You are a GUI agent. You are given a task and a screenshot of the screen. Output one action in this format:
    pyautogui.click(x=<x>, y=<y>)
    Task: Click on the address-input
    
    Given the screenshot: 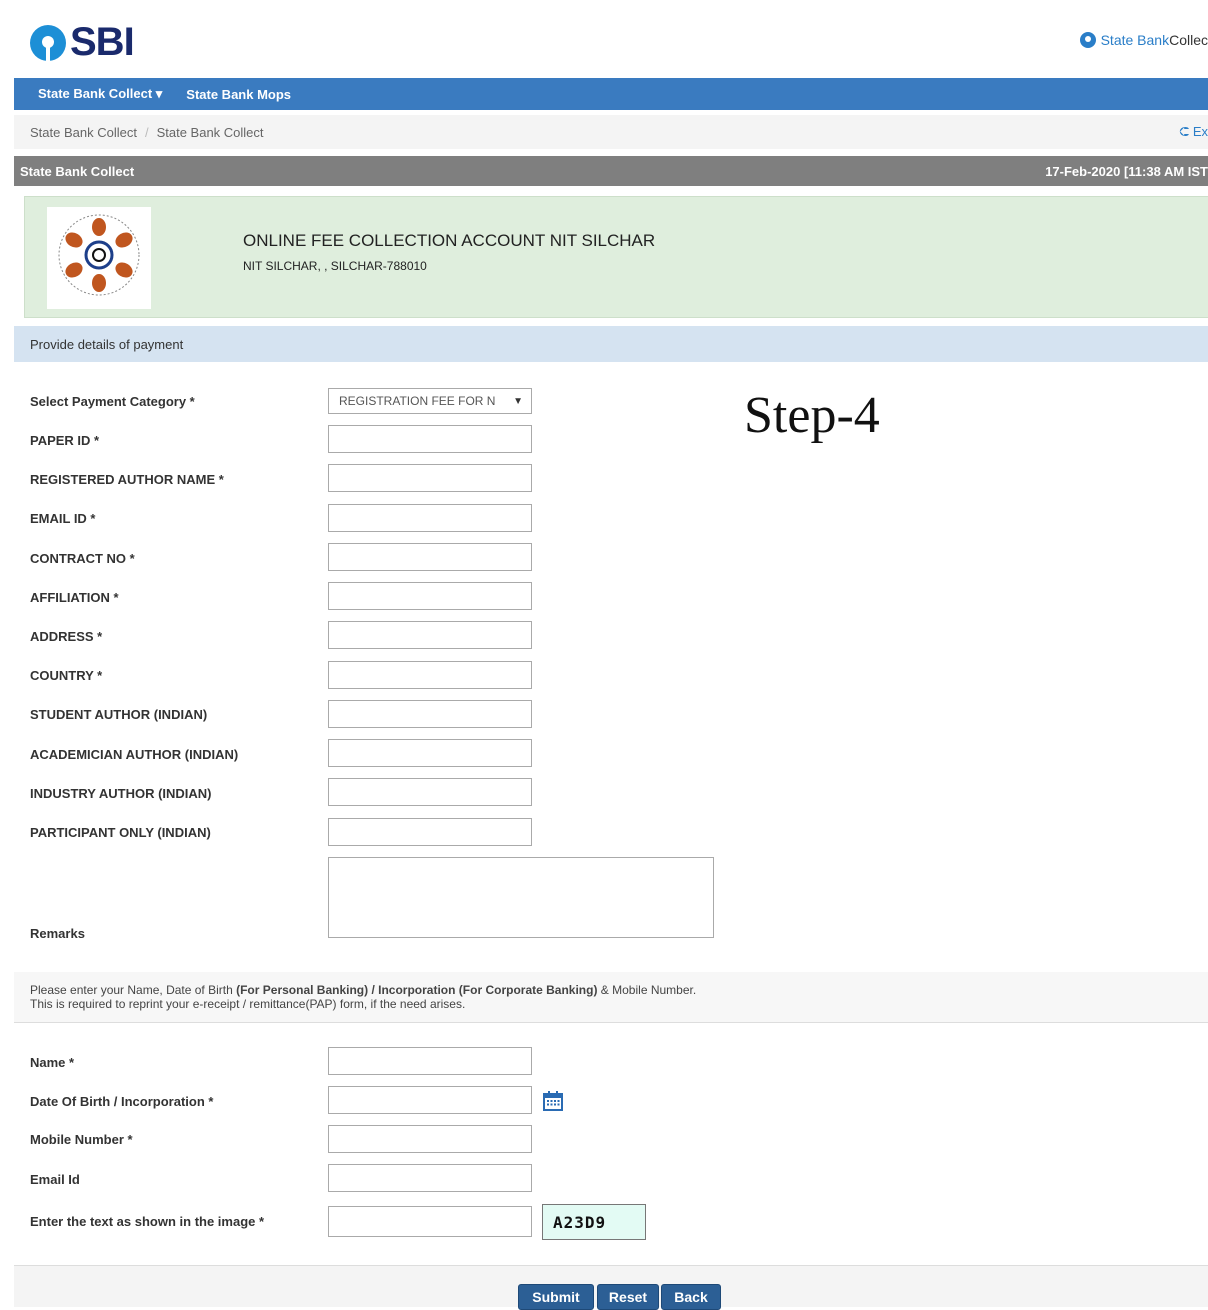 What is the action you would take?
    pyautogui.click(x=430, y=635)
    